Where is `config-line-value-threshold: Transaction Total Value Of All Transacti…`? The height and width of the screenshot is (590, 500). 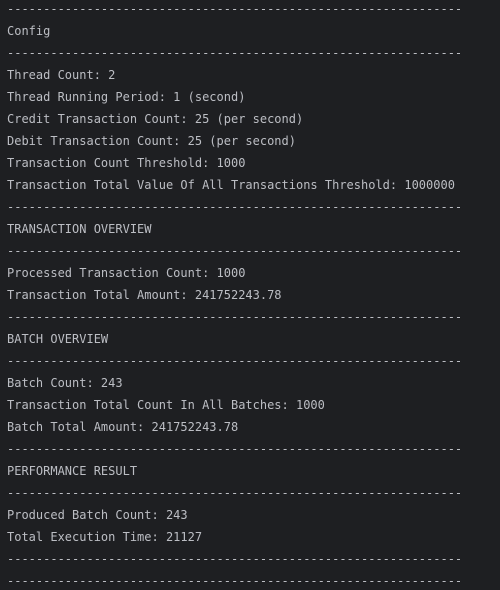 config-line-value-threshold: Transaction Total Value Of All Transacti… is located at coordinates (231, 185).